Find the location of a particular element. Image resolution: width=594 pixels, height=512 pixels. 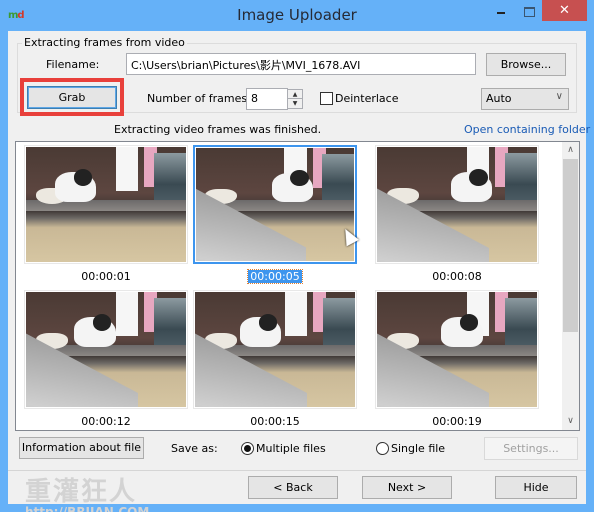

frame-timestamp: 00:00:19 is located at coordinates (457, 421).